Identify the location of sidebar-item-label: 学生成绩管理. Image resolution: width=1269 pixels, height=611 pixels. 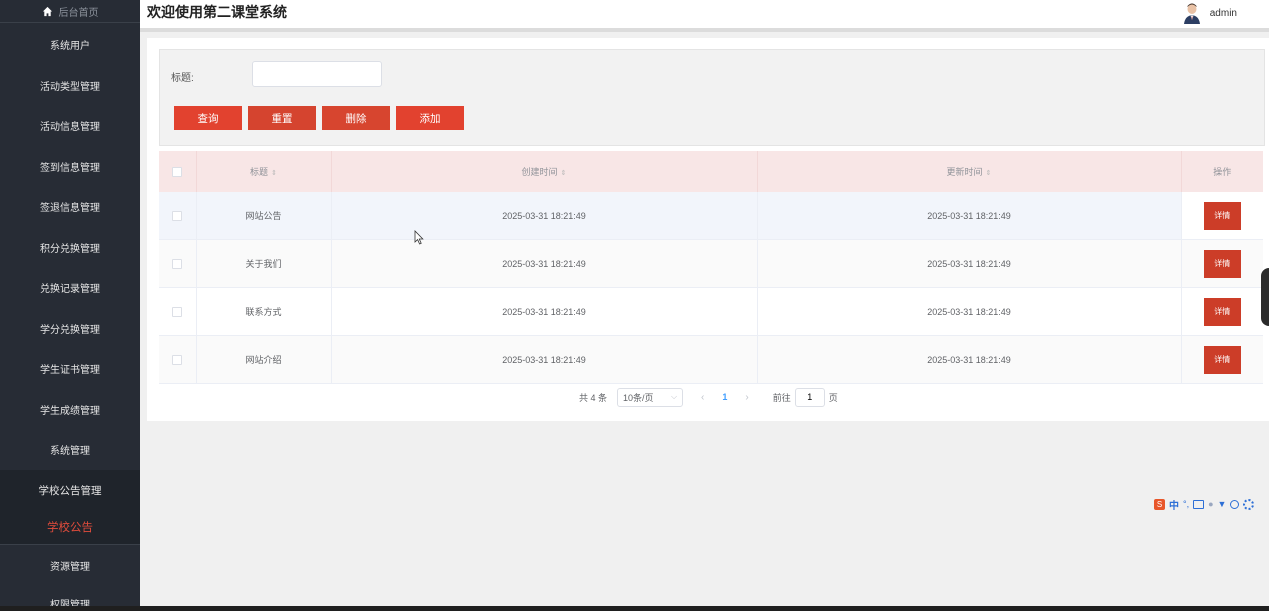
(70, 411).